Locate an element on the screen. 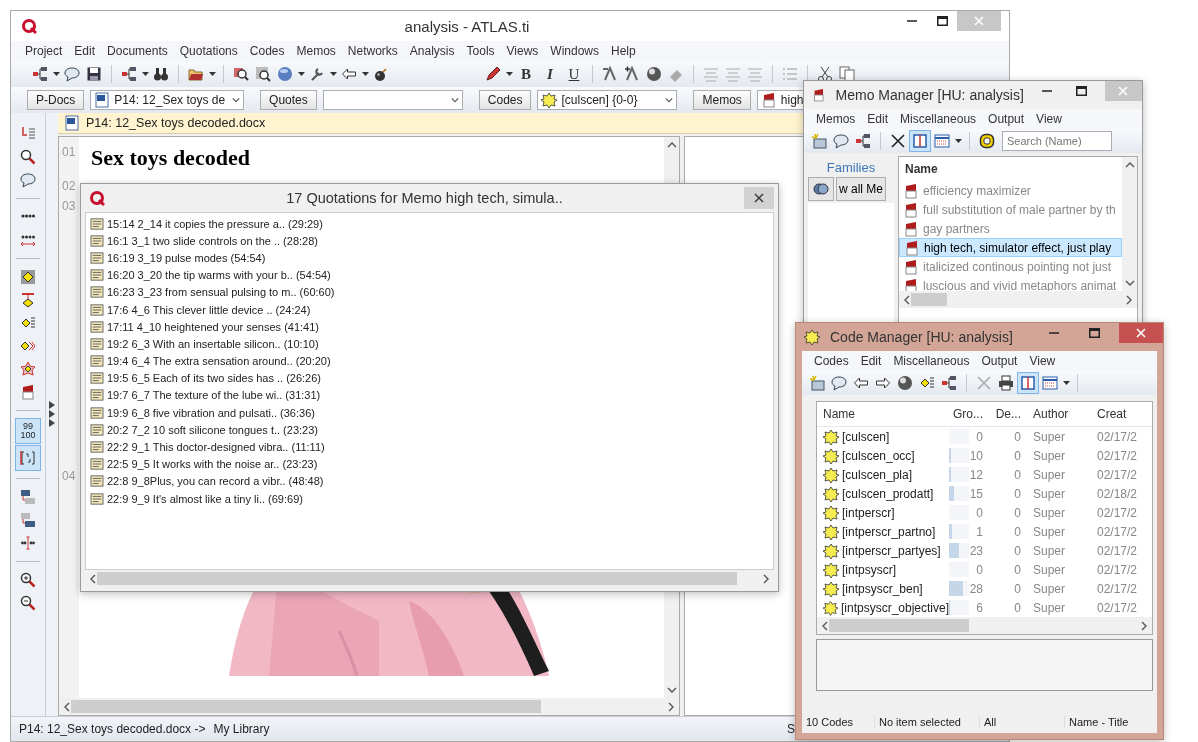  families-label: Families is located at coordinates (851, 166).